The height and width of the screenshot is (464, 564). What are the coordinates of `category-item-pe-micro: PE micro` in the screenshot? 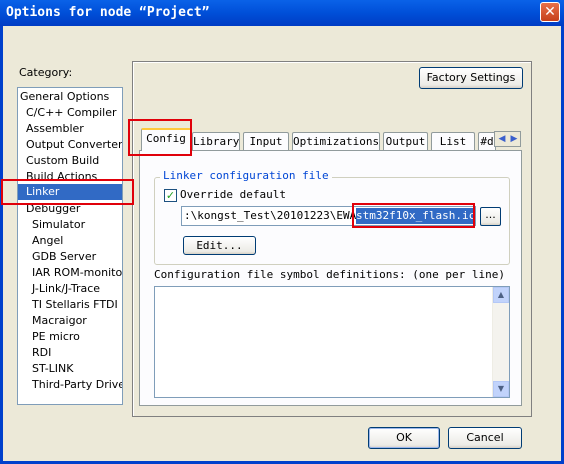 It's located at (56, 337).